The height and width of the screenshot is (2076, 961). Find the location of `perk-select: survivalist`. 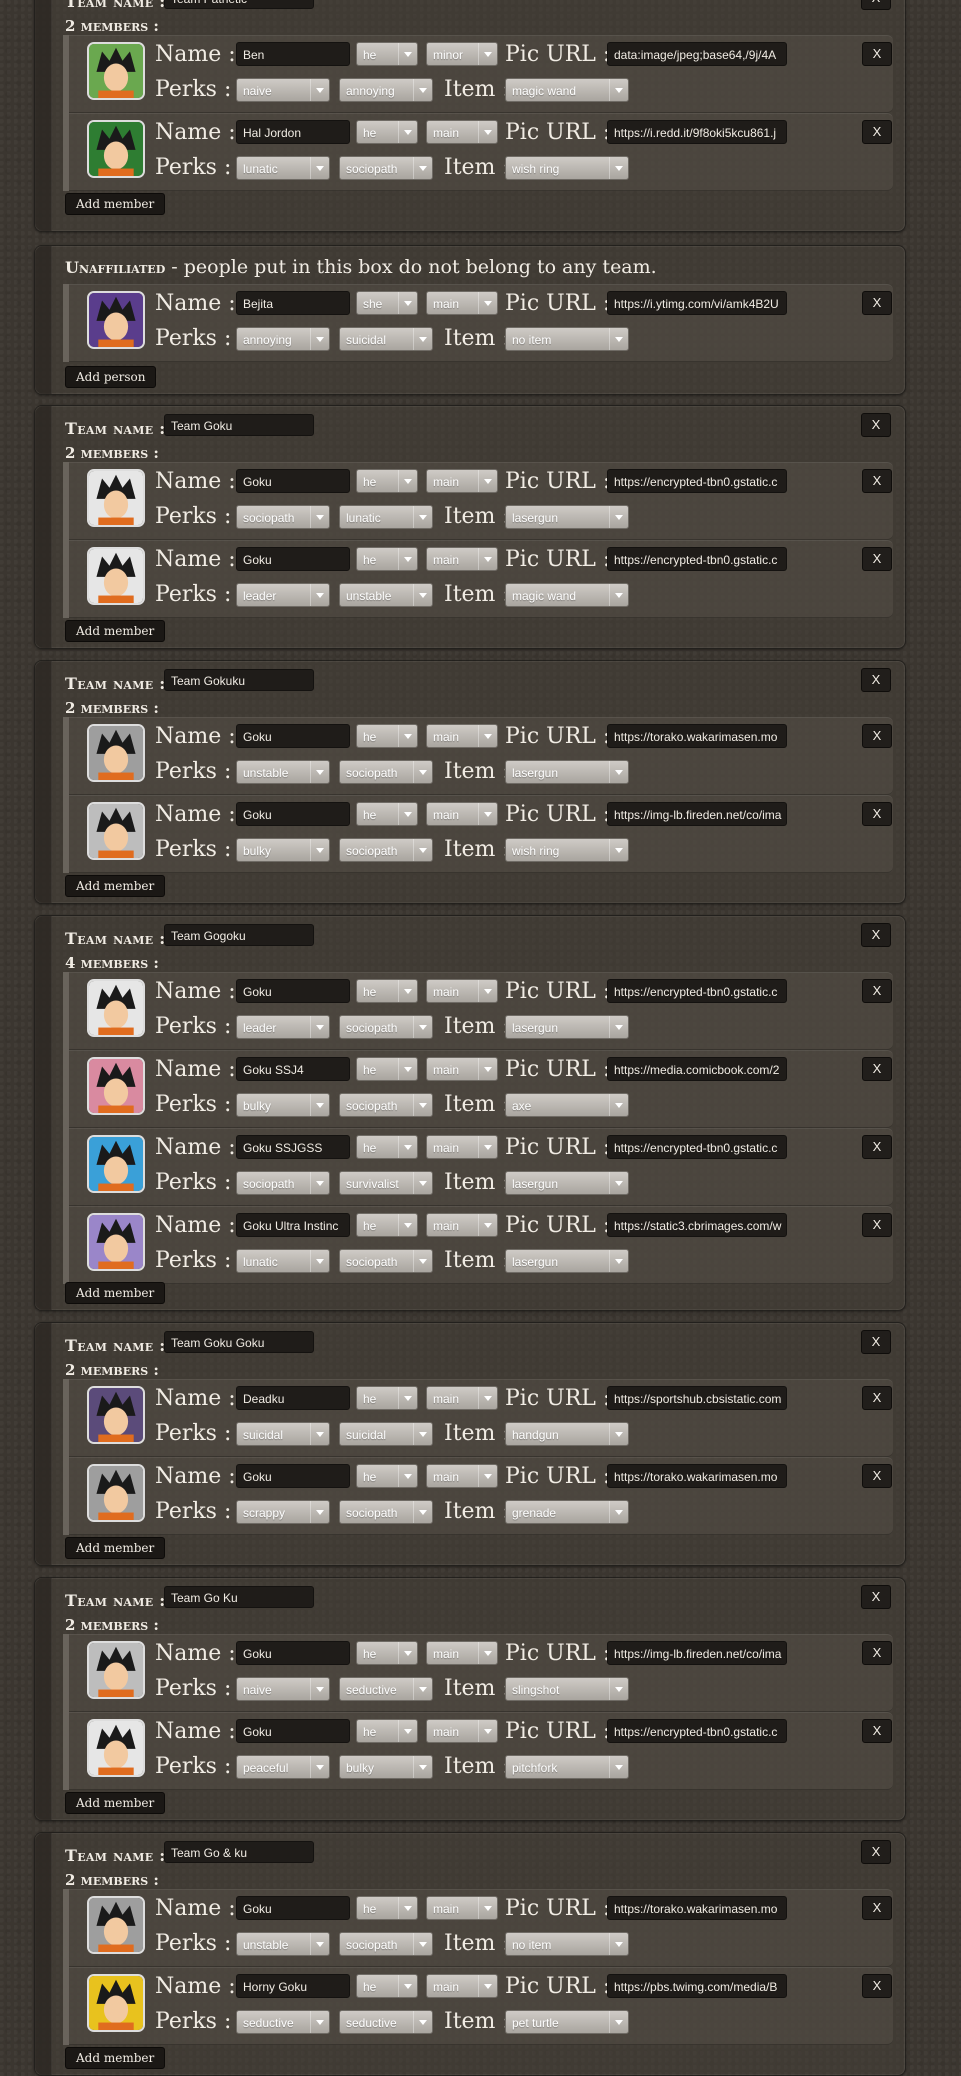

perk-select: survivalist is located at coordinates (386, 1183).